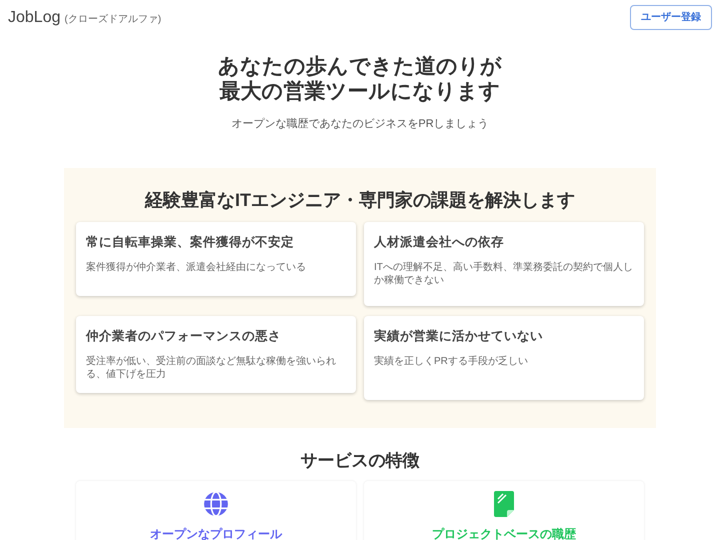 This screenshot has height=540, width=720. Describe the element at coordinates (671, 17) in the screenshot. I see `signup-button: ユーザー登録` at that location.